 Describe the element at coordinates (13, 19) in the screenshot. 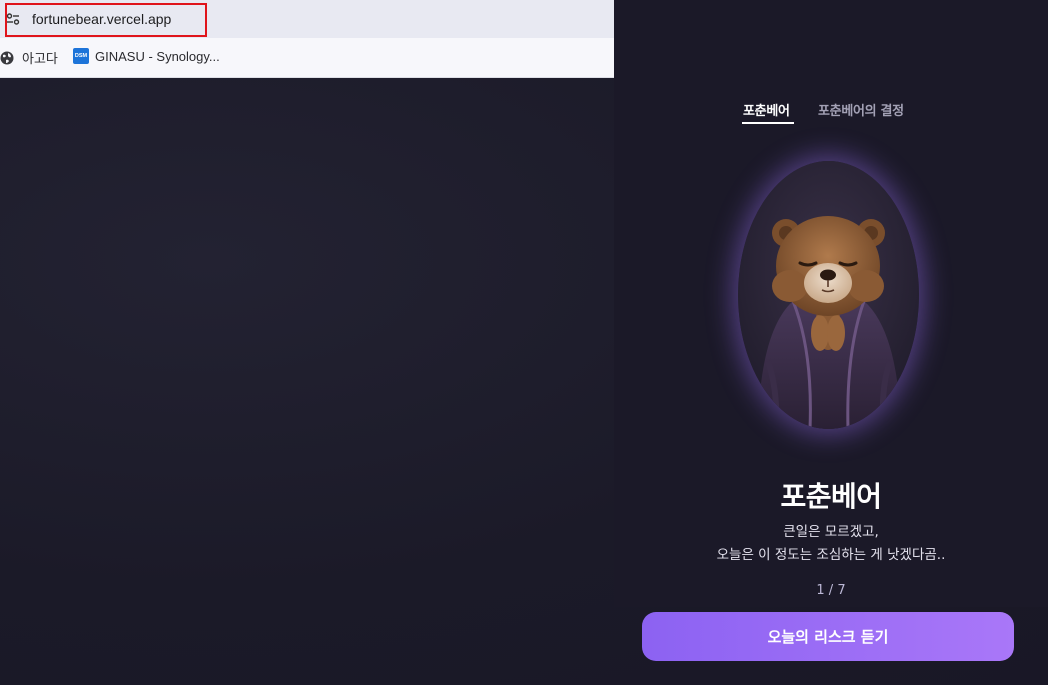

I see `site-info-icon` at that location.